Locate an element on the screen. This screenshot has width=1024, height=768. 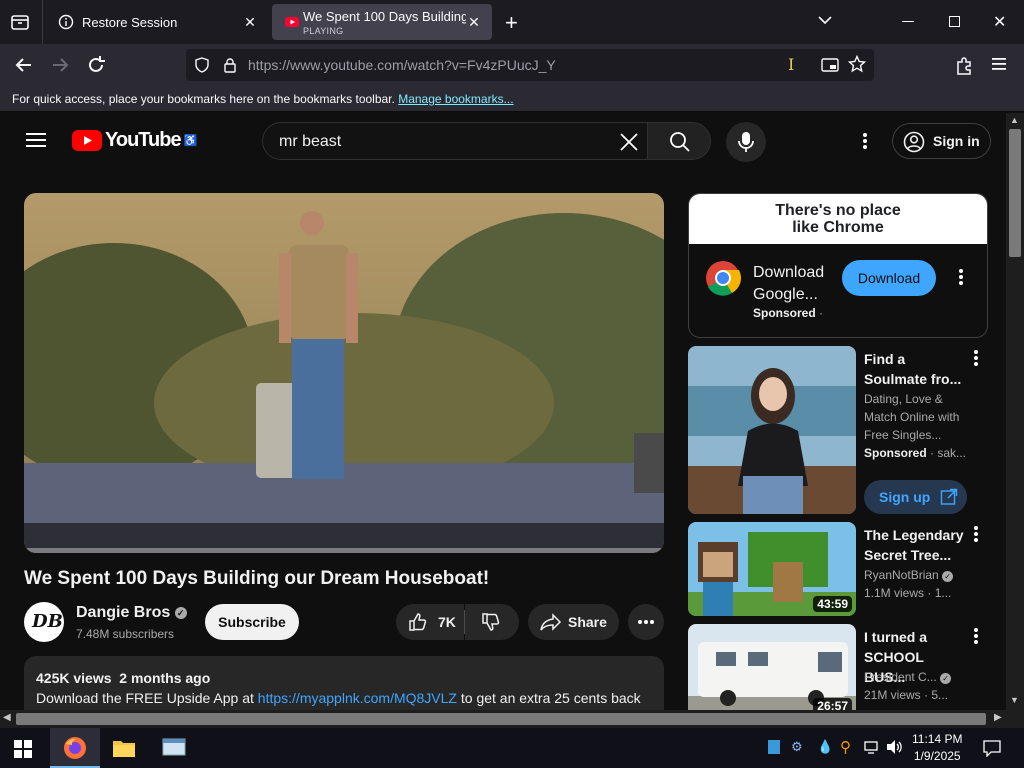
minimize-icon is located at coordinates (908, 21).